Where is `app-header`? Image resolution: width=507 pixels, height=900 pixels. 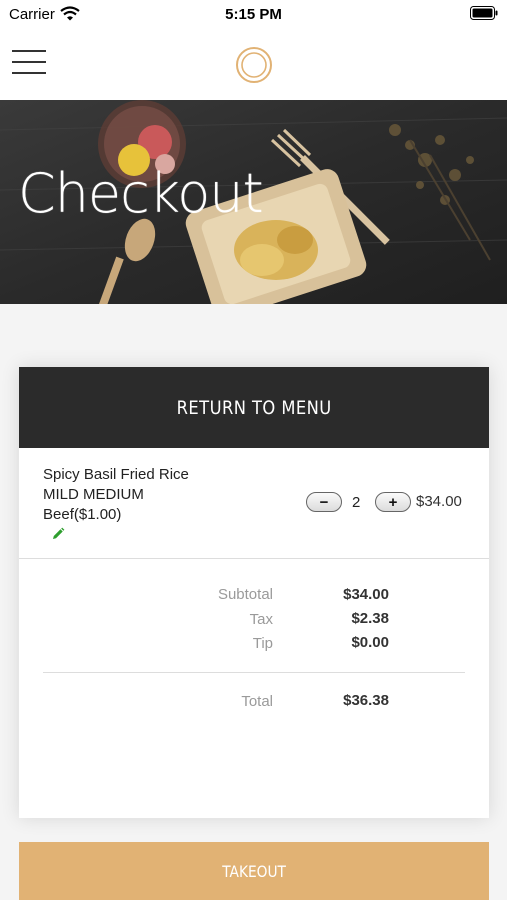
app-header is located at coordinates (253, 65).